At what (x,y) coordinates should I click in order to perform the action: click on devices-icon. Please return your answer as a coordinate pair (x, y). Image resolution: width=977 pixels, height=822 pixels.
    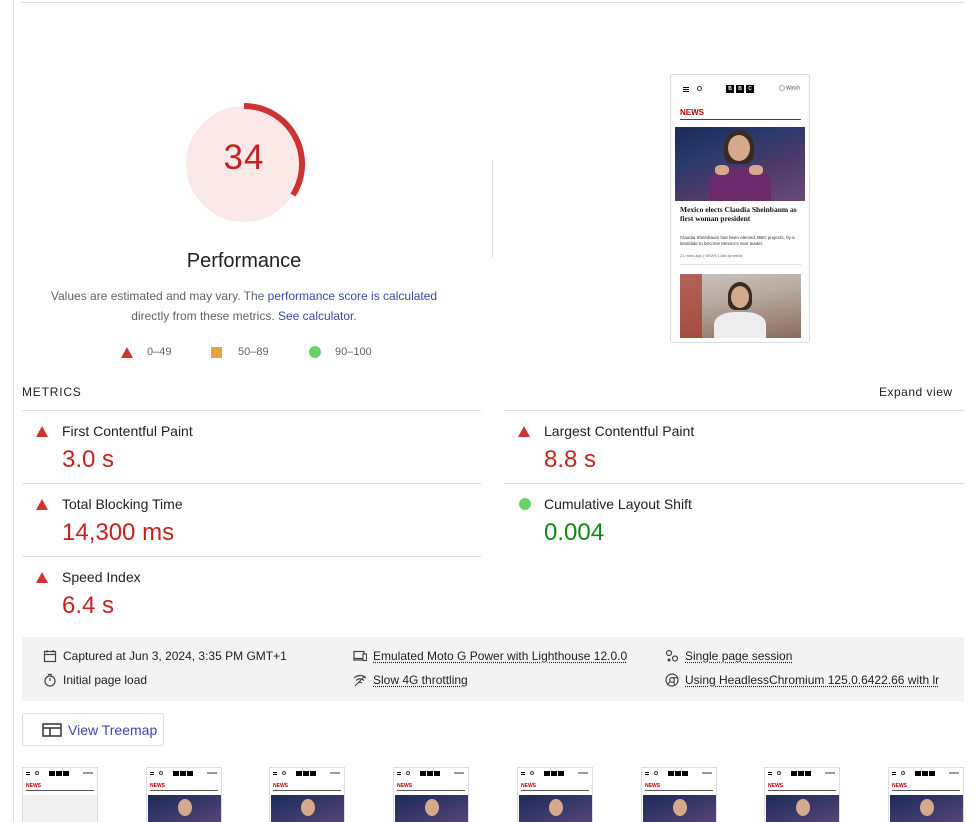
    Looking at the image, I should click on (360, 656).